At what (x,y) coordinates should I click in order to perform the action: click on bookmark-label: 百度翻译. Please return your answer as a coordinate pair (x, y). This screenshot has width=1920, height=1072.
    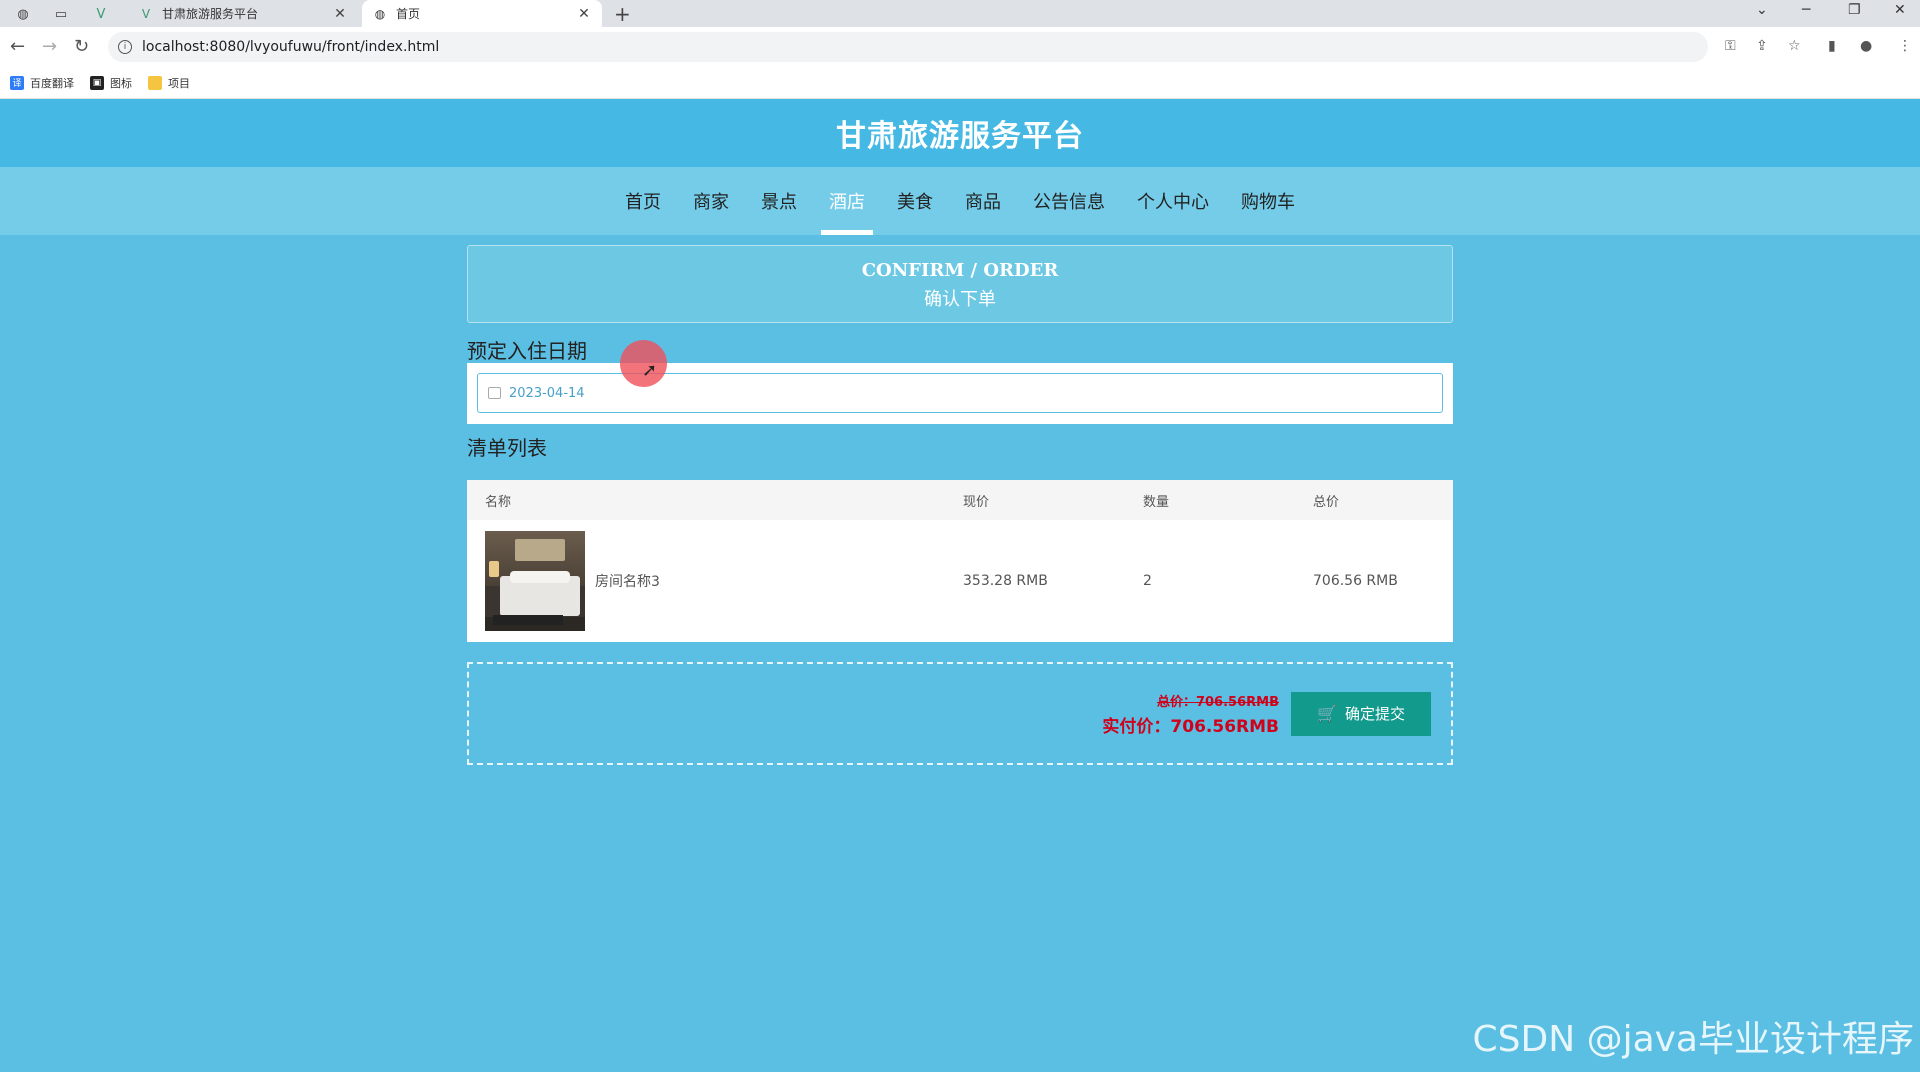
    Looking at the image, I should click on (52, 83).